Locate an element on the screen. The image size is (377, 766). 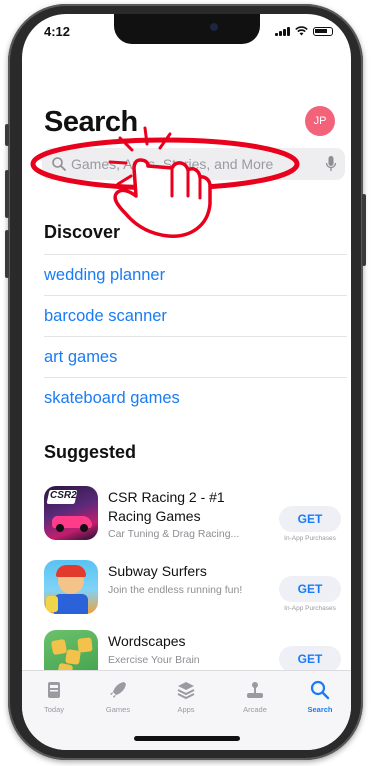
wifi-icon is located at coordinates (301, 31).